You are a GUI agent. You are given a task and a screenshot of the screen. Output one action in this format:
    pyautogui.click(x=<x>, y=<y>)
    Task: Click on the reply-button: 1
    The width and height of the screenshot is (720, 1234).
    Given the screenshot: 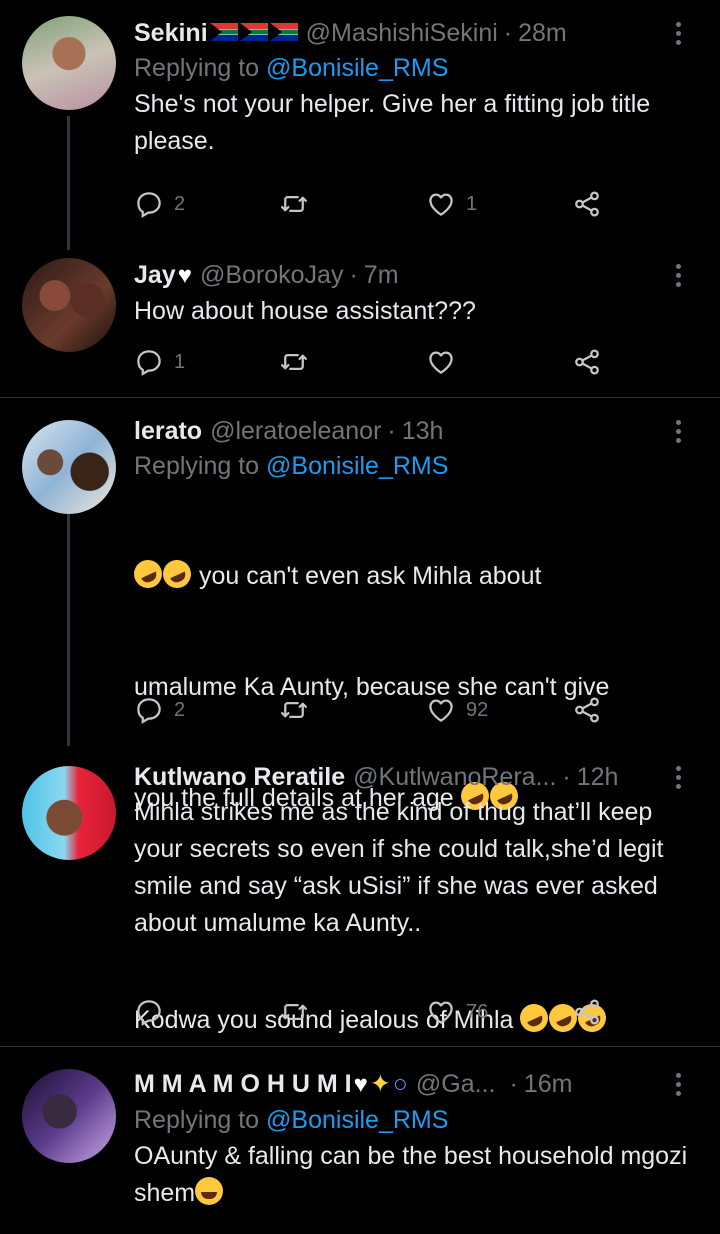 What is the action you would take?
    pyautogui.click(x=159, y=362)
    